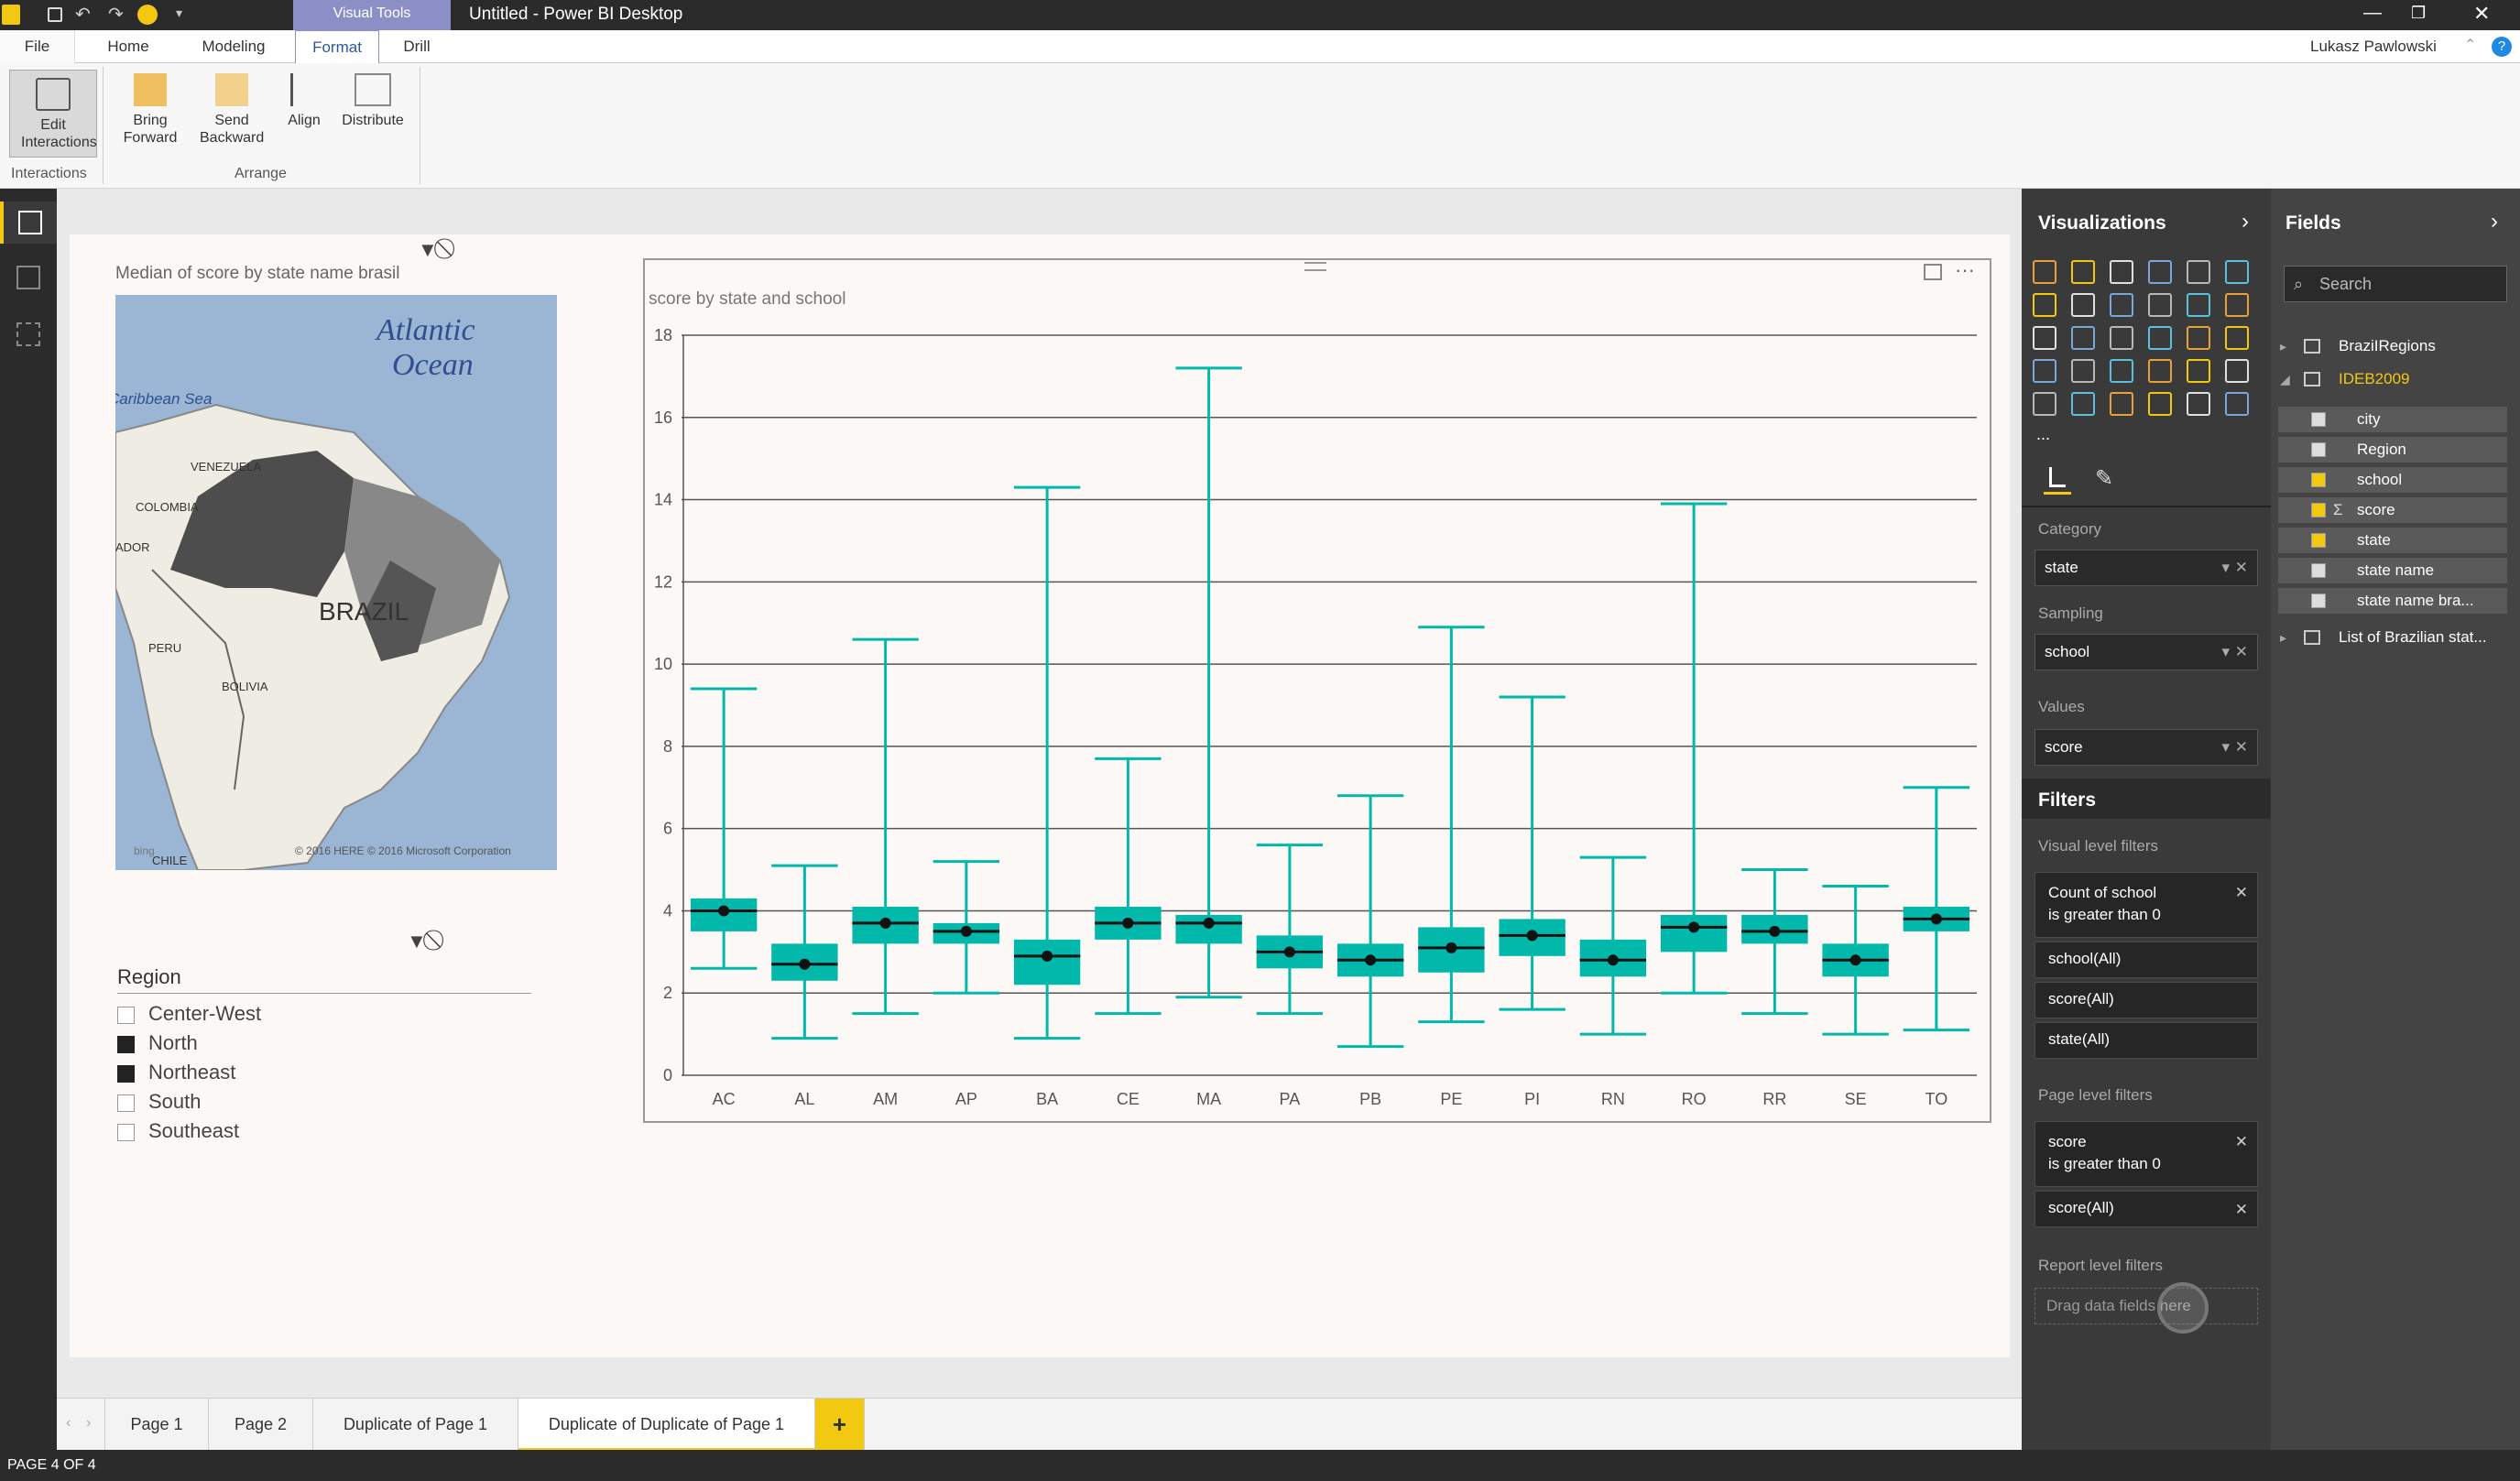 This screenshot has width=2520, height=1481. Describe the element at coordinates (2470, 45) in the screenshot. I see `collapse-ribbon-icon: ⌃` at that location.